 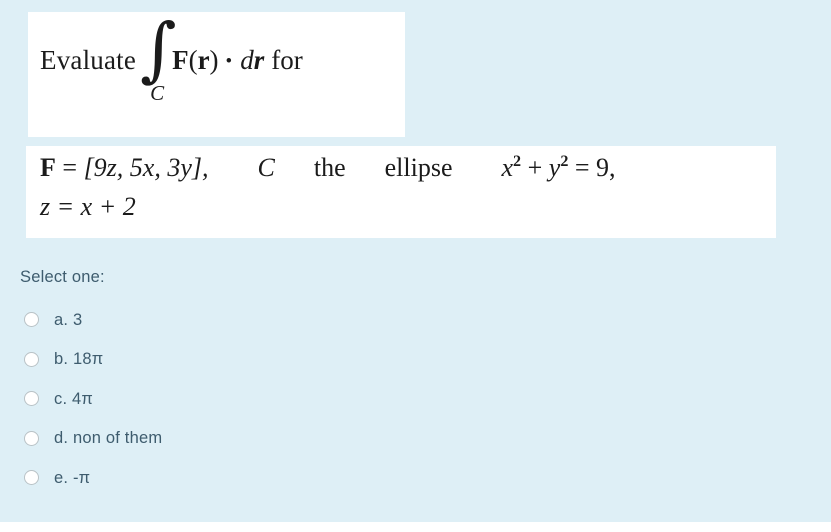 I want to click on ellipse-x-exponent: 2, so click(x=517, y=162).